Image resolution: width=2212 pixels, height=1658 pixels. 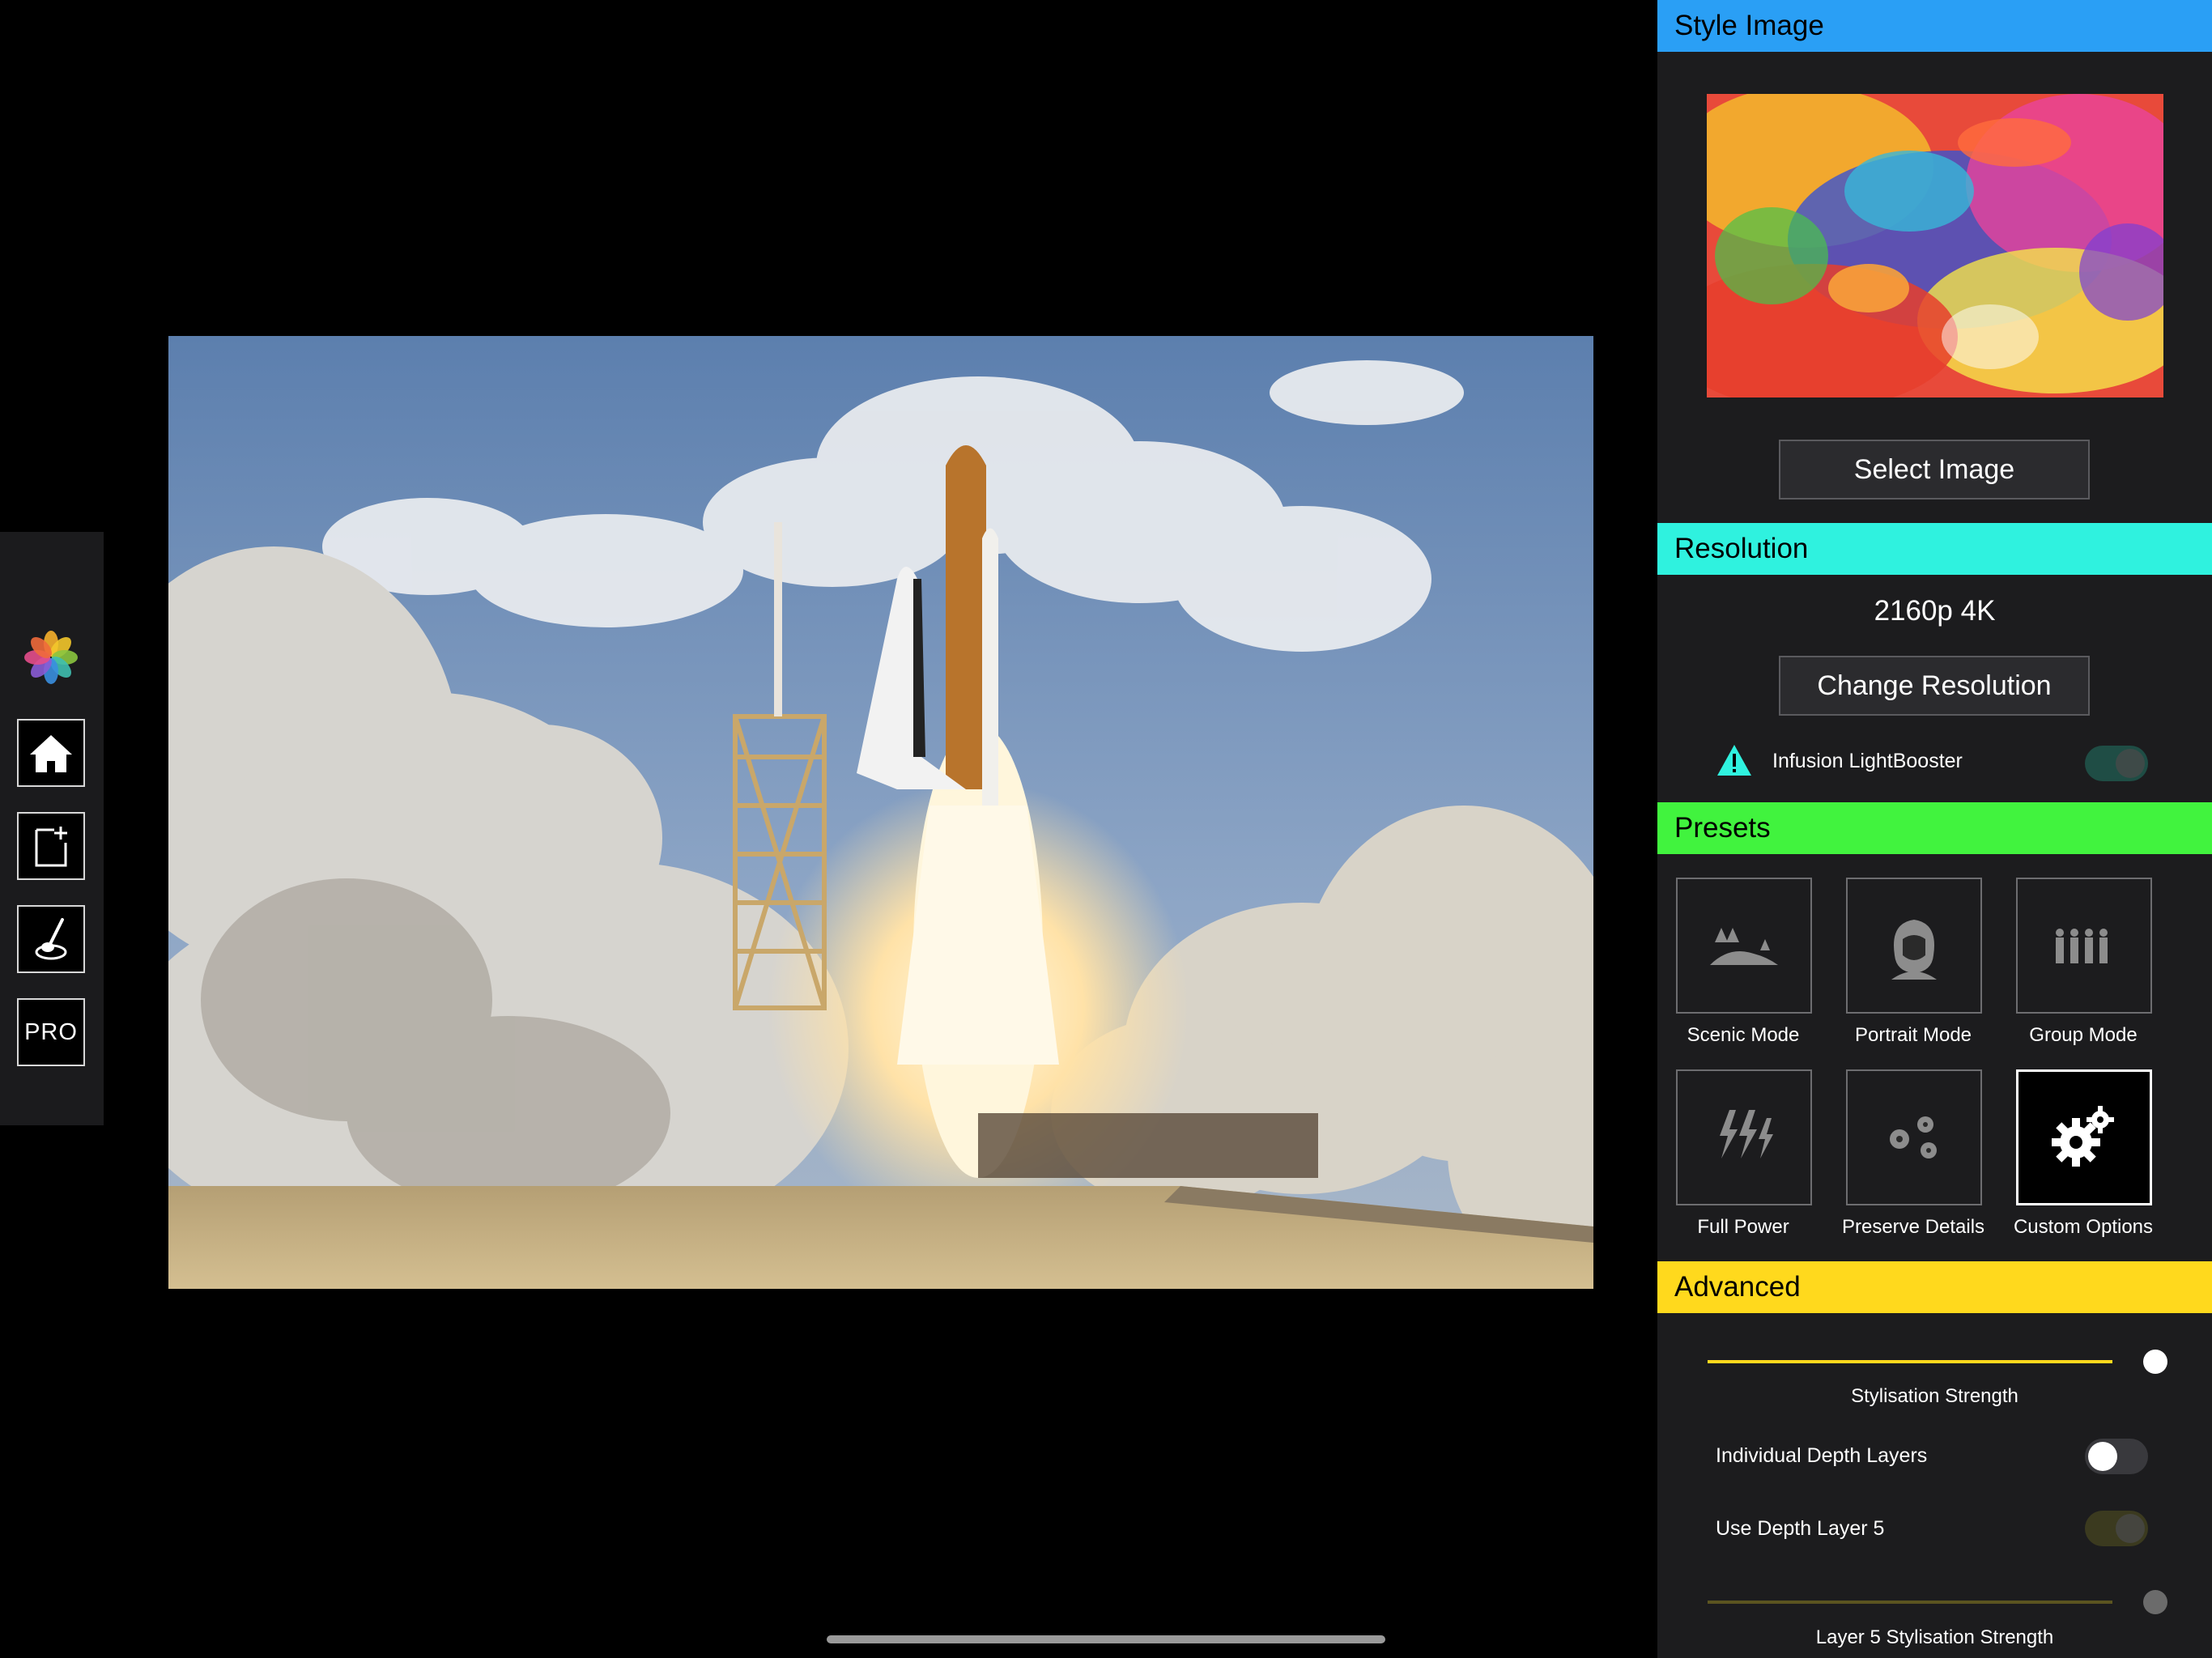 I want to click on group-icon, so click(x=2082, y=946).